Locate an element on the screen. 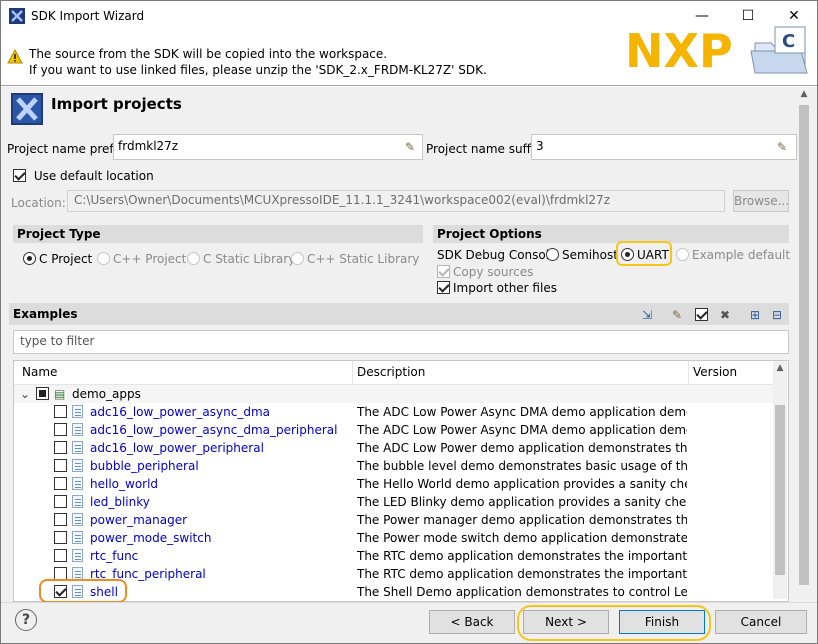 This screenshot has width=818, height=644. page-title: Import projects is located at coordinates (116, 104).